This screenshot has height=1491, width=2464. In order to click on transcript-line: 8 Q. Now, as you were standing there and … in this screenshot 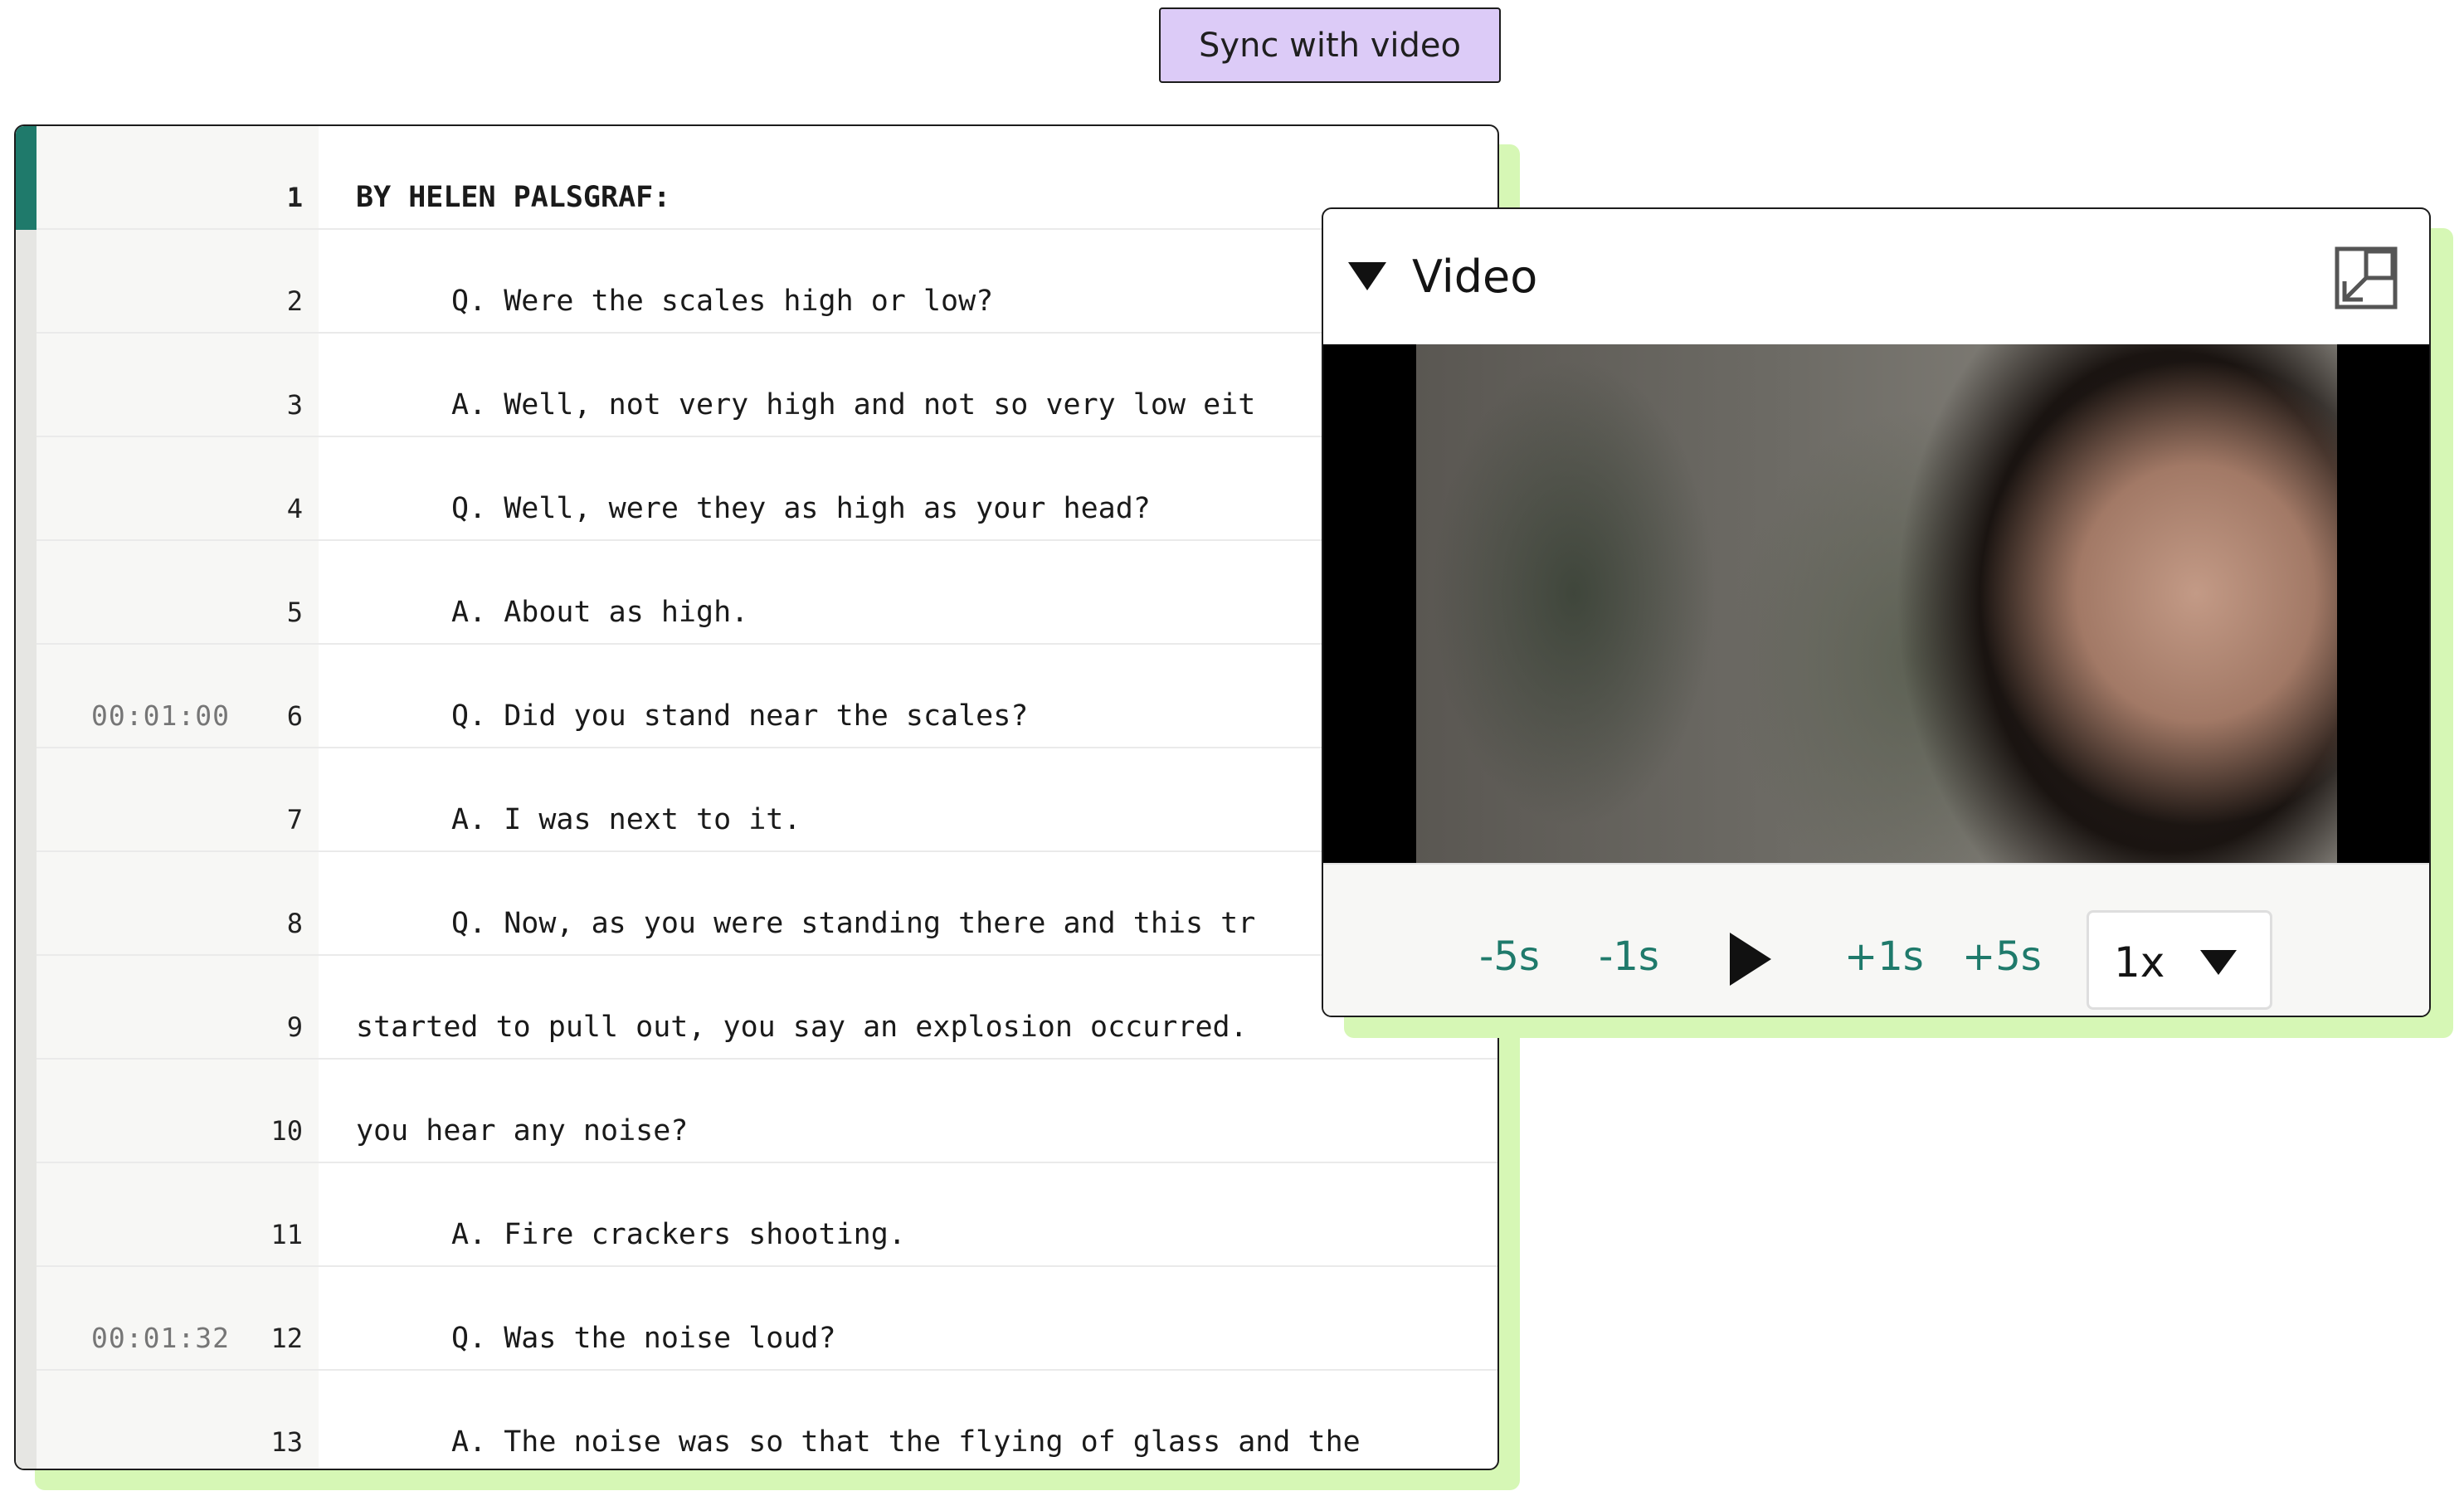, I will do `click(767, 904)`.